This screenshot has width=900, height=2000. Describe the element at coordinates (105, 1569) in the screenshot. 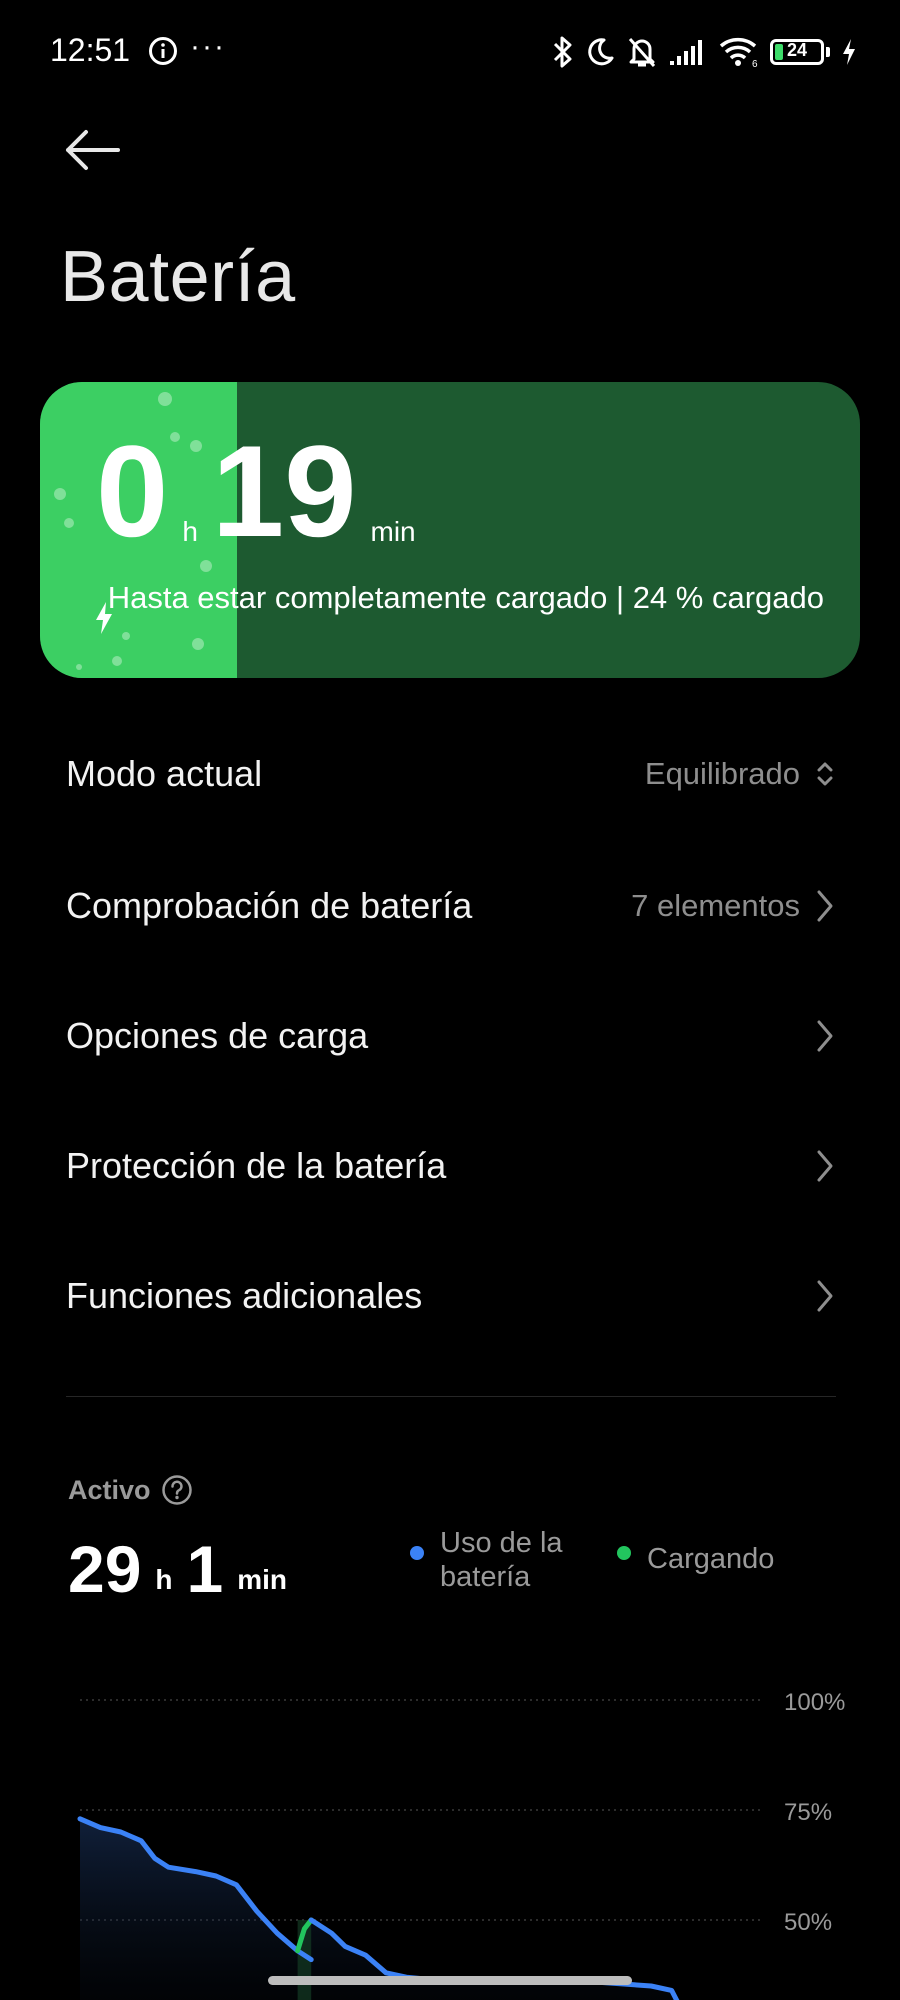

I see `active-hours: 29` at that location.